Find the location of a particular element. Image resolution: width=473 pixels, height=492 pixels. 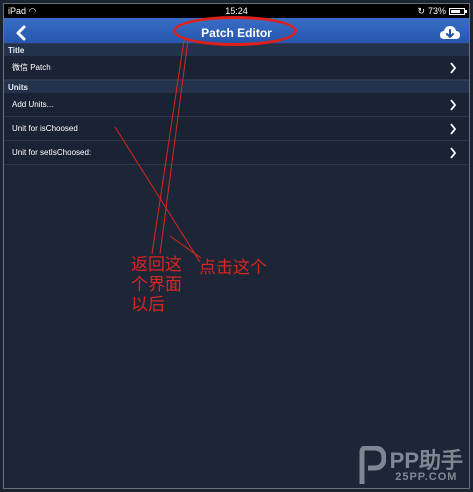

watermark-site: 25PP.COM is located at coordinates (426, 476).